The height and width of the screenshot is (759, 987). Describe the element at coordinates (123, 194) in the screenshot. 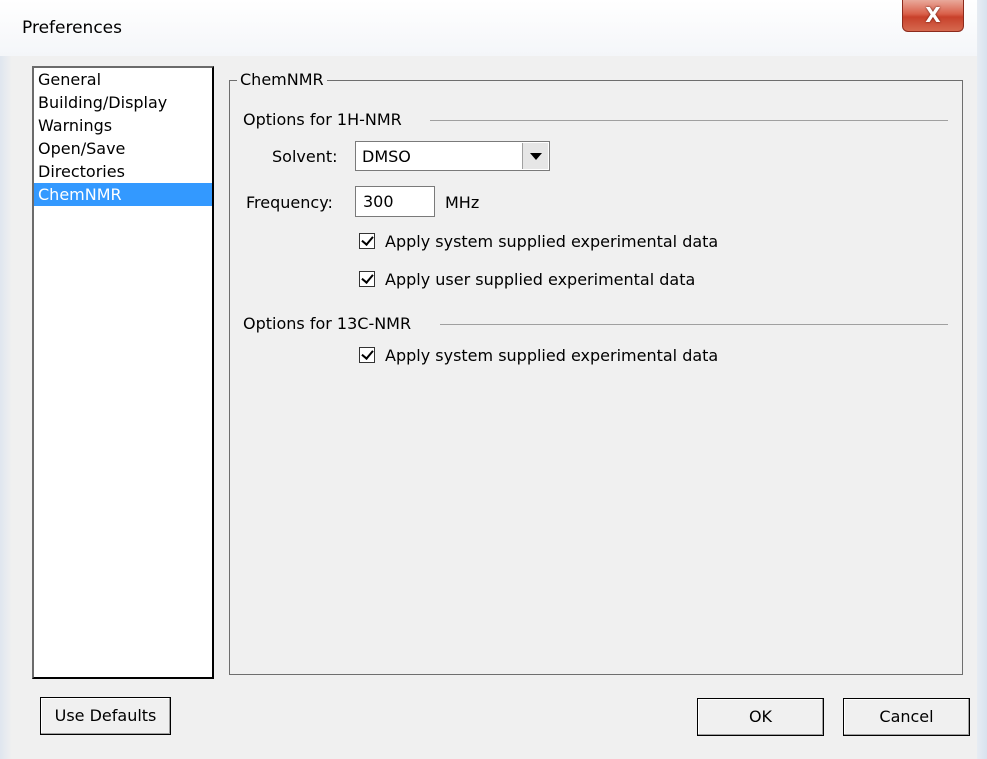

I see `category-item-chemnmr: ChemNMR` at that location.